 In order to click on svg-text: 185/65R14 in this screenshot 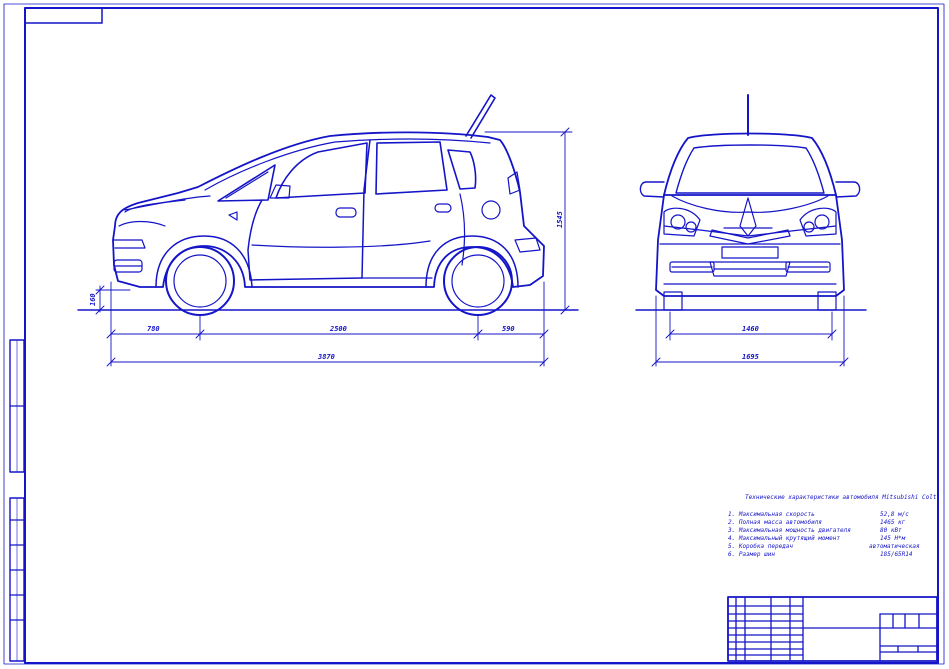, I will do `click(896, 554)`.